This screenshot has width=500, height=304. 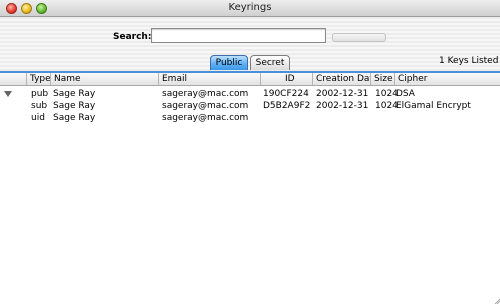 What do you see at coordinates (382, 79) in the screenshot?
I see `column-header-size: Size` at bounding box center [382, 79].